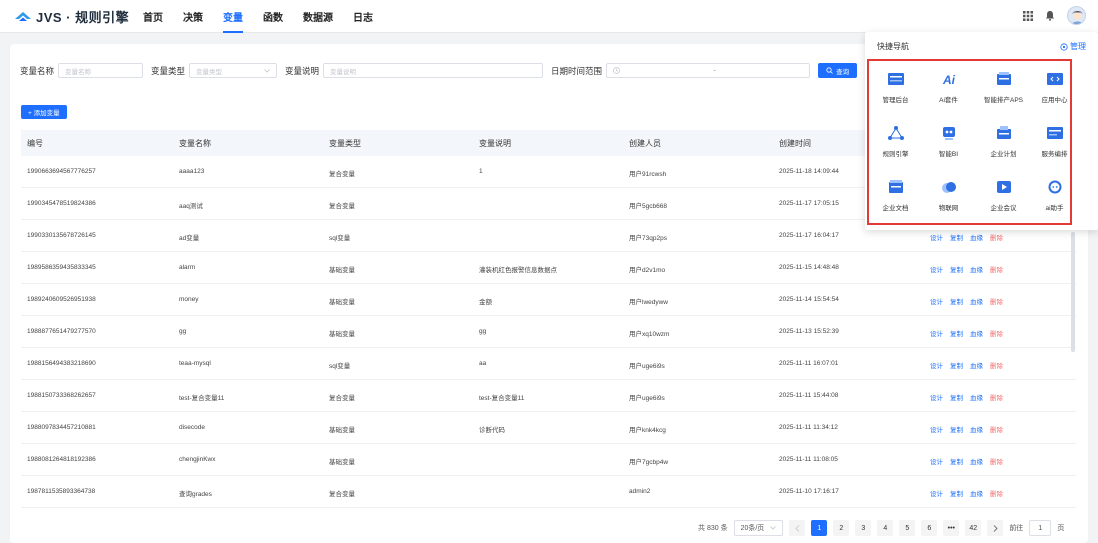 Image resolution: width=1098 pixels, height=543 pixels. What do you see at coordinates (948, 87) in the screenshot?
I see `quick-nav-item: Ai Ai套件` at bounding box center [948, 87].